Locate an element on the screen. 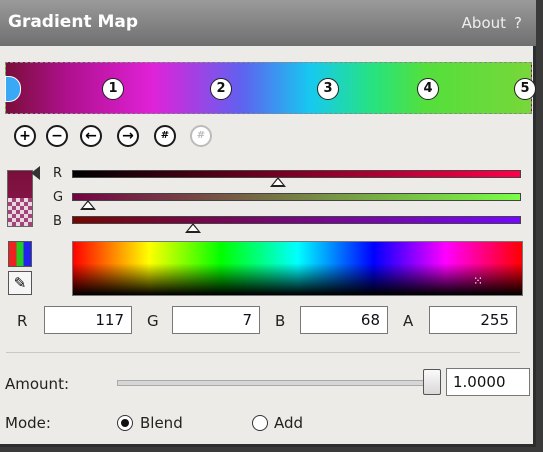  gradient-stop-3: 3 is located at coordinates (328, 89).